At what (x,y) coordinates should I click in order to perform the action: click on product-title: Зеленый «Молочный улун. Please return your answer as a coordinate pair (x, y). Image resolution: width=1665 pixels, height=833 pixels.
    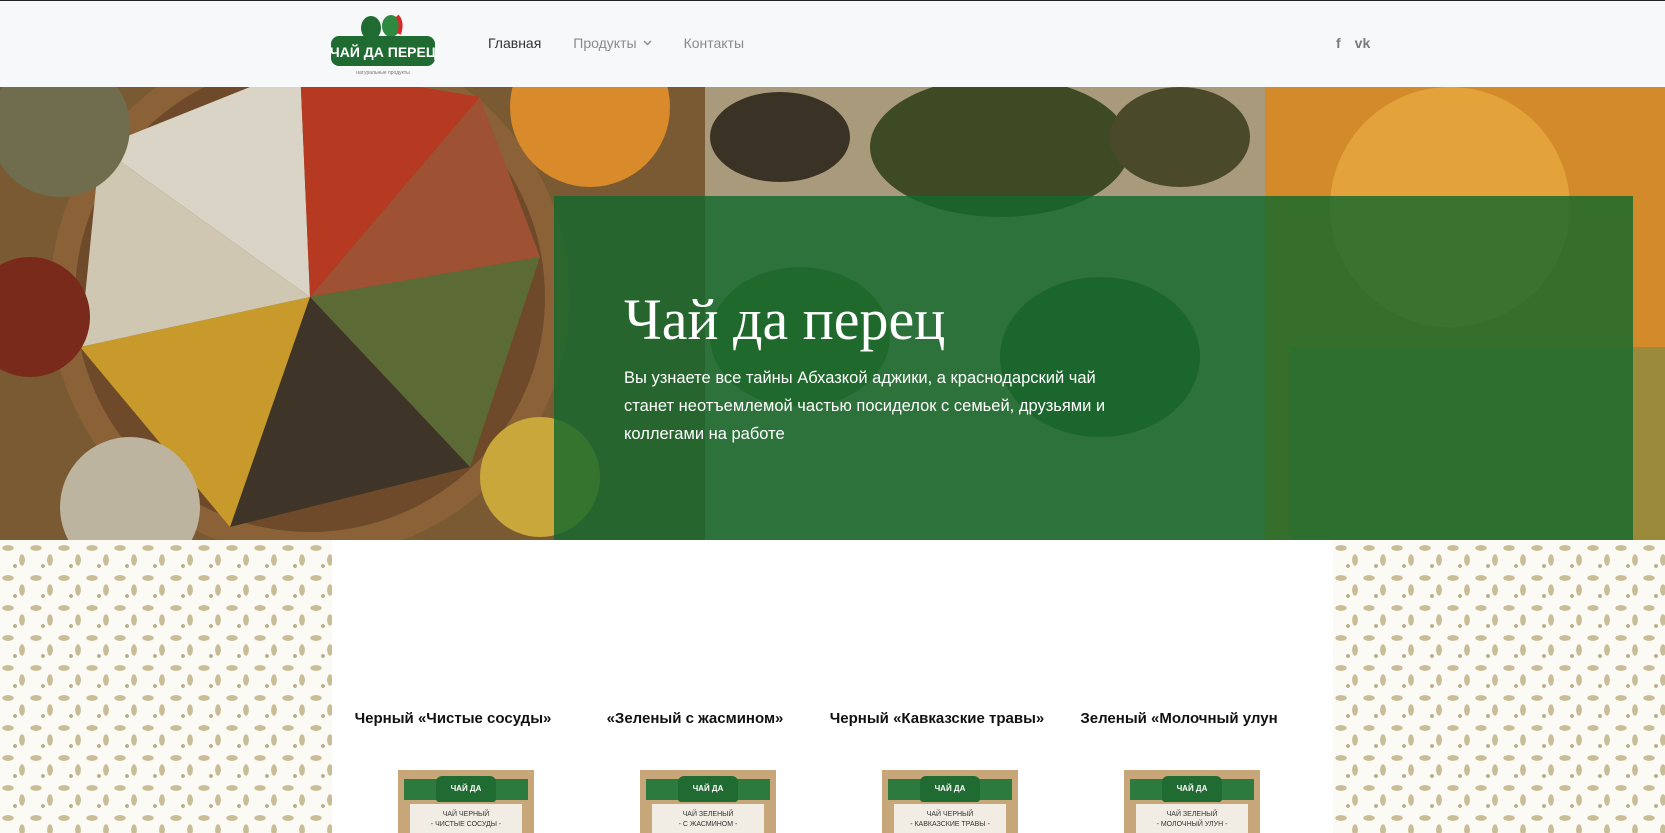
    Looking at the image, I should click on (1179, 718).